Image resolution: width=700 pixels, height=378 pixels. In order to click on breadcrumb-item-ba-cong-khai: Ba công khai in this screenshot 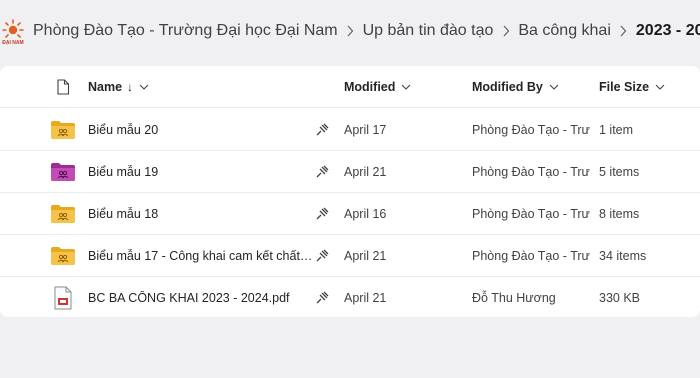, I will do `click(564, 31)`.